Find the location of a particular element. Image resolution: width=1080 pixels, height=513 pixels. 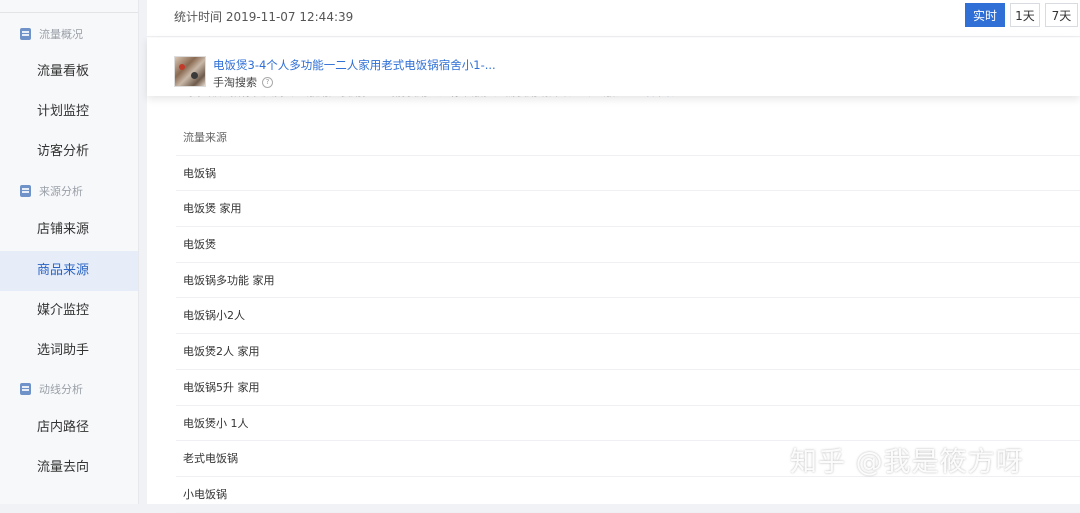

product-thumbnail is located at coordinates (190, 71).